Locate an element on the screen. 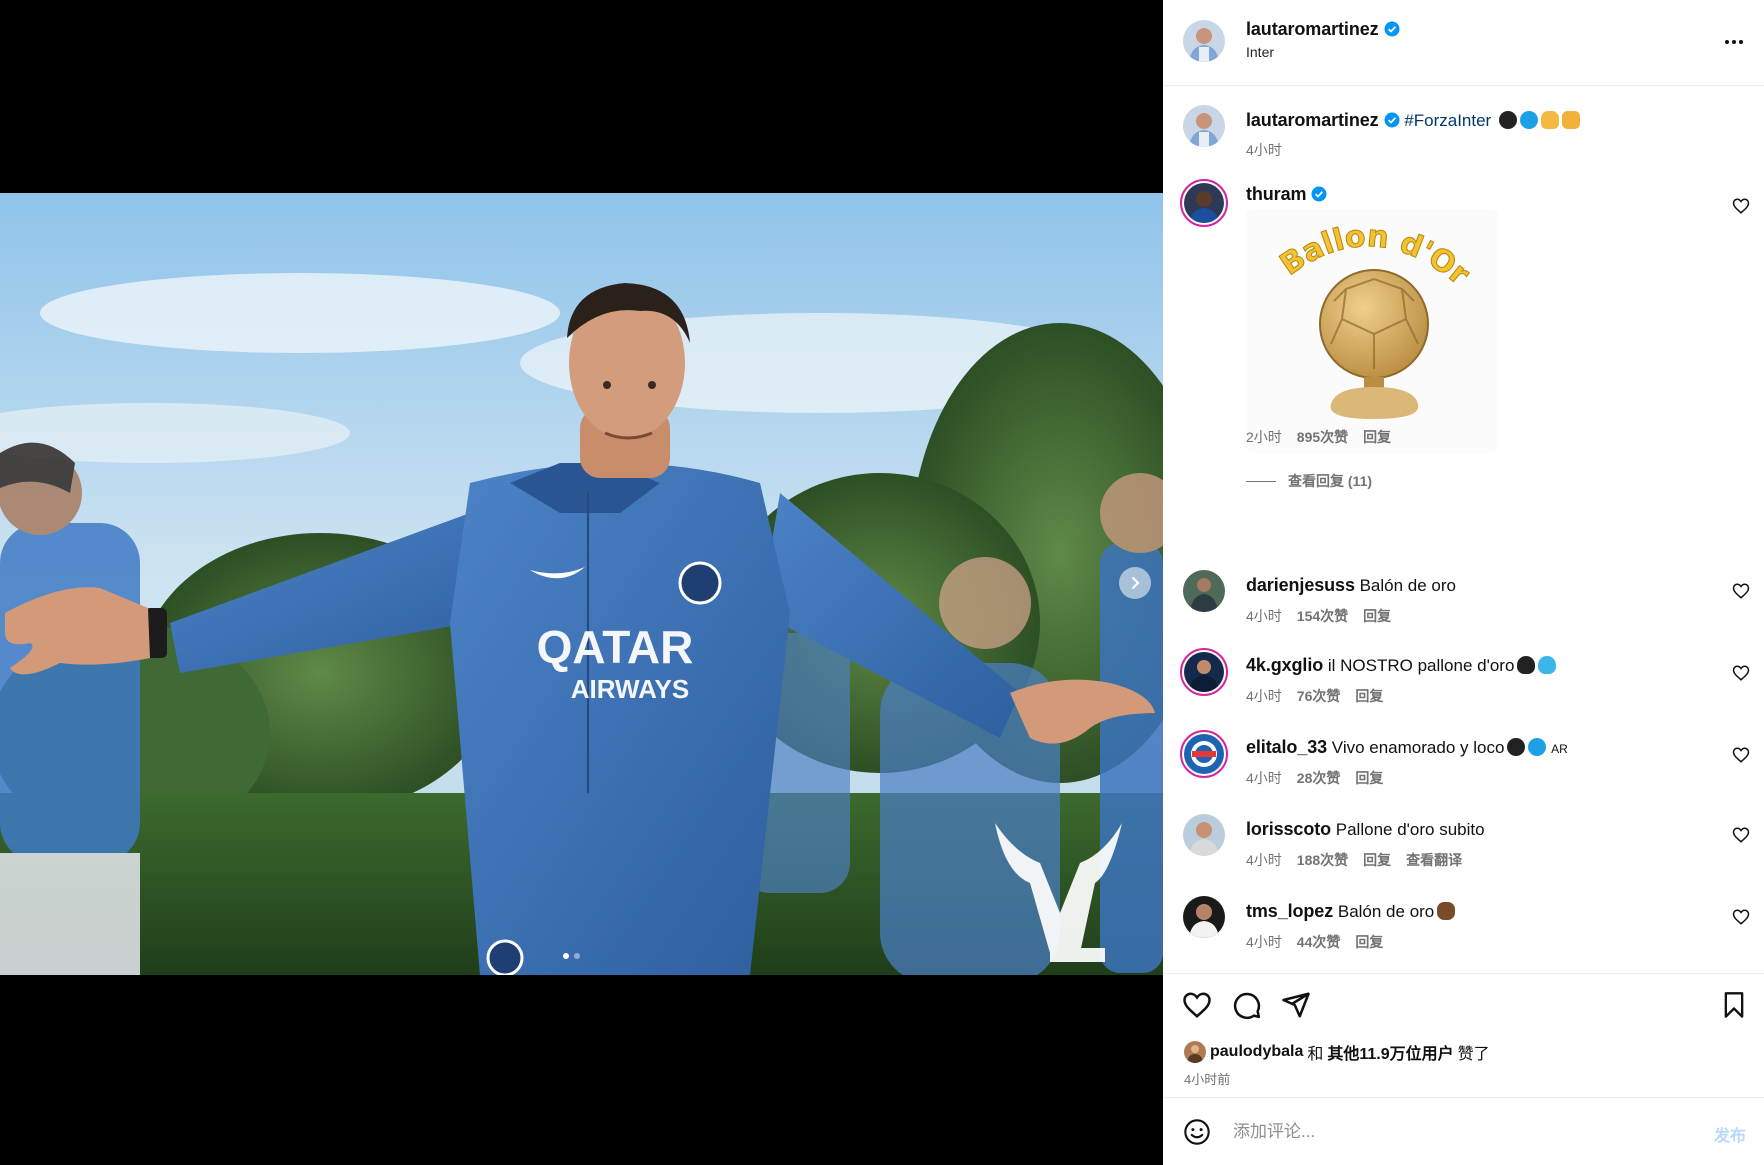 This screenshot has width=1764, height=1165. chevron-right-icon is located at coordinates (1135, 583).